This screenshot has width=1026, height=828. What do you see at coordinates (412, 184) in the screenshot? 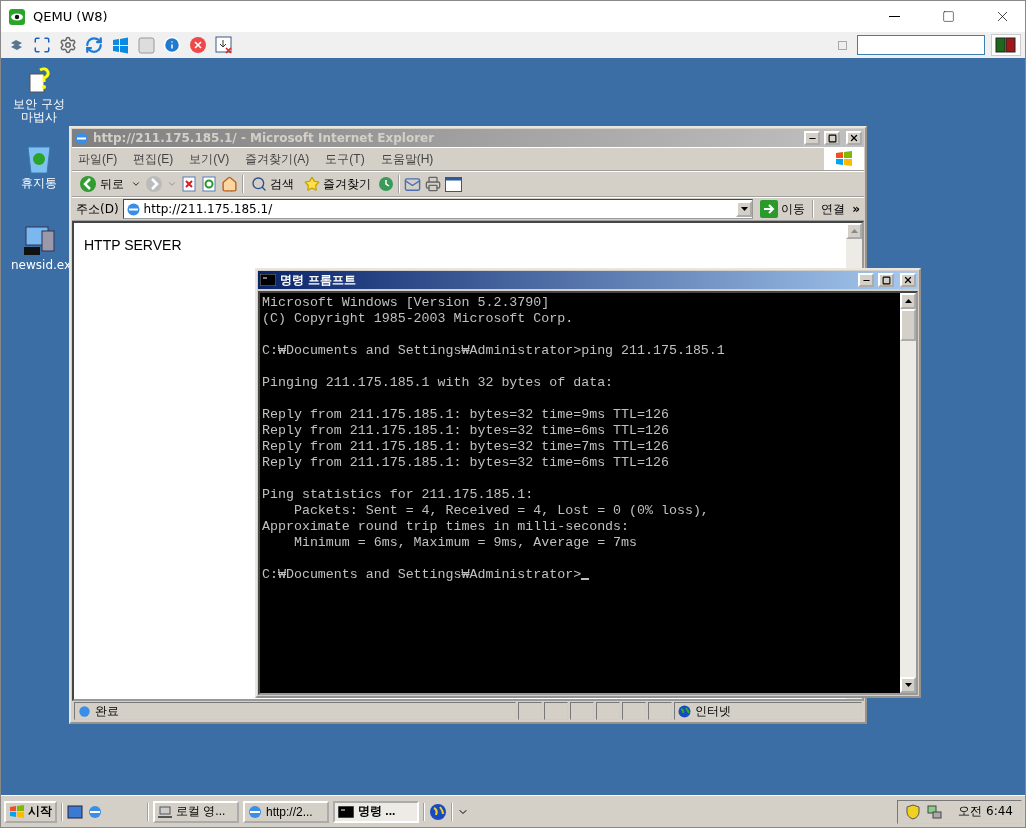
I see `mail-icon` at bounding box center [412, 184].